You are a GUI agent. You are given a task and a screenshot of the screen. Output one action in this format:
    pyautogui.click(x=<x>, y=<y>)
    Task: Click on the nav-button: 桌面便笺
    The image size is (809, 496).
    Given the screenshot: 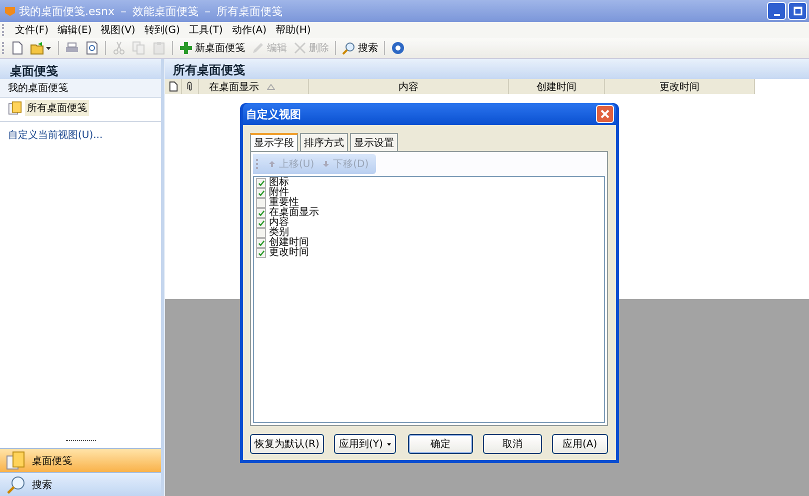 What is the action you would take?
    pyautogui.click(x=80, y=460)
    